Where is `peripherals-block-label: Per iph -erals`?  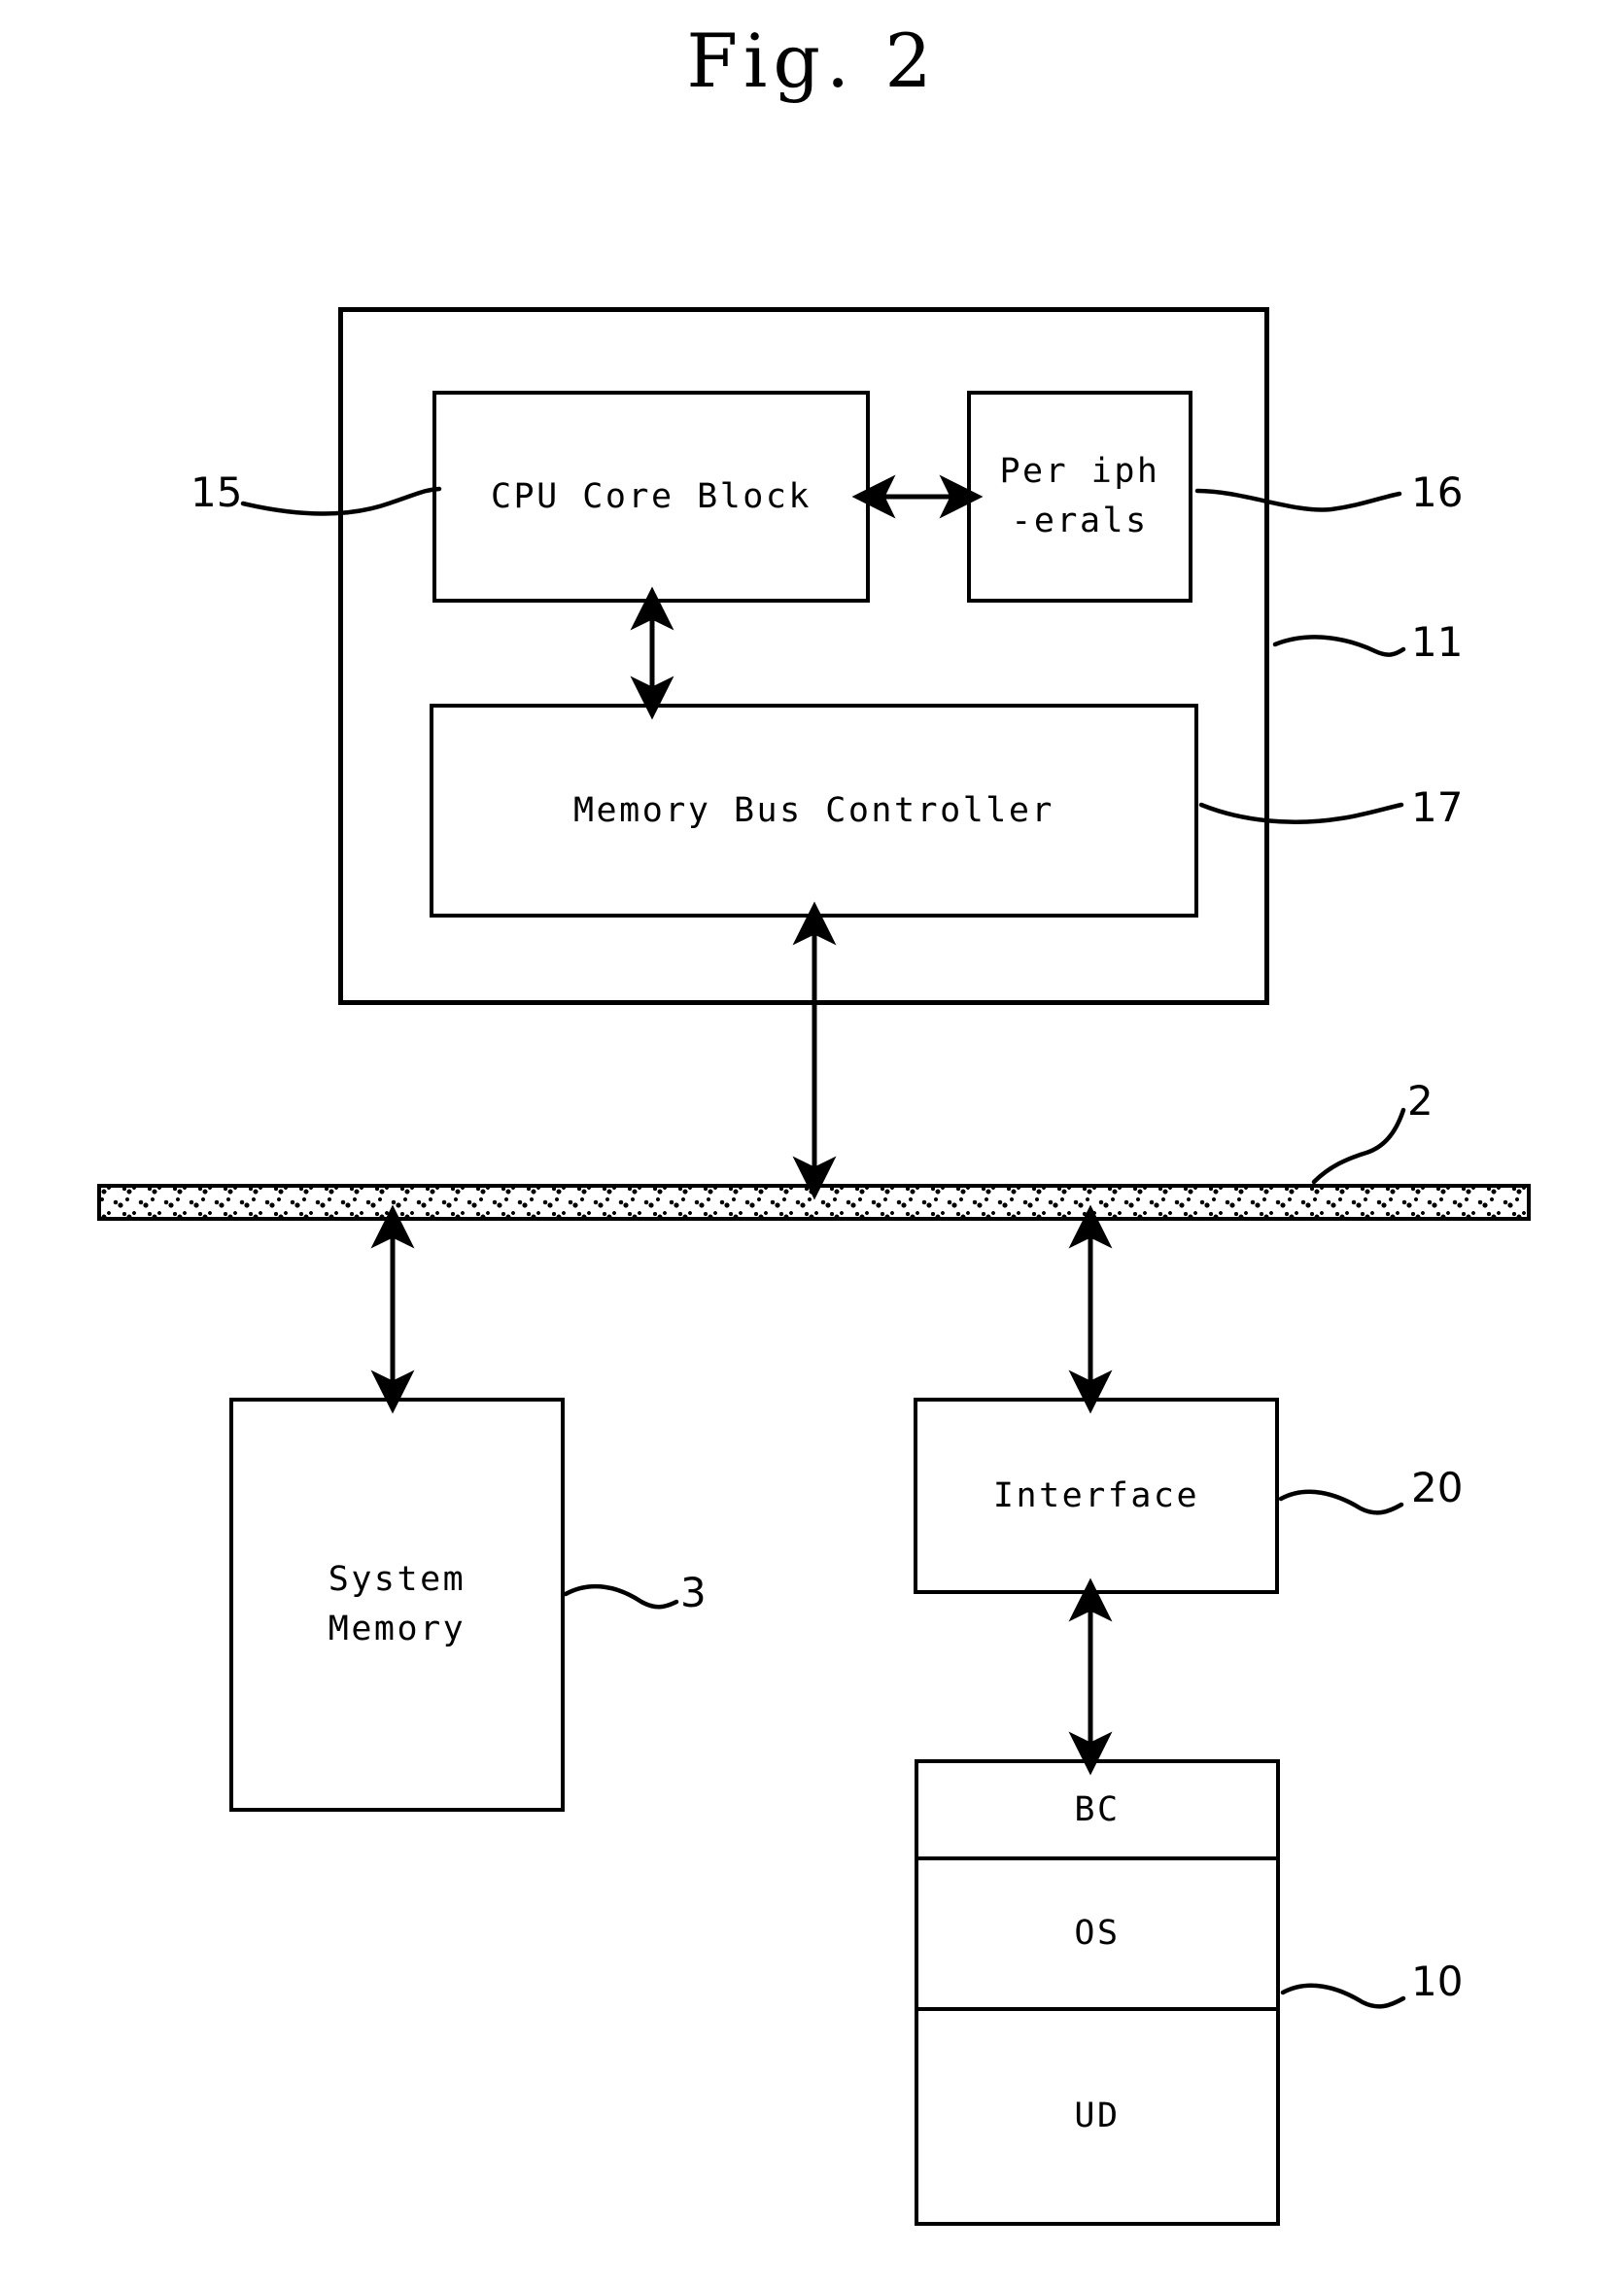 peripherals-block-label: Per iph -erals is located at coordinates (1079, 496).